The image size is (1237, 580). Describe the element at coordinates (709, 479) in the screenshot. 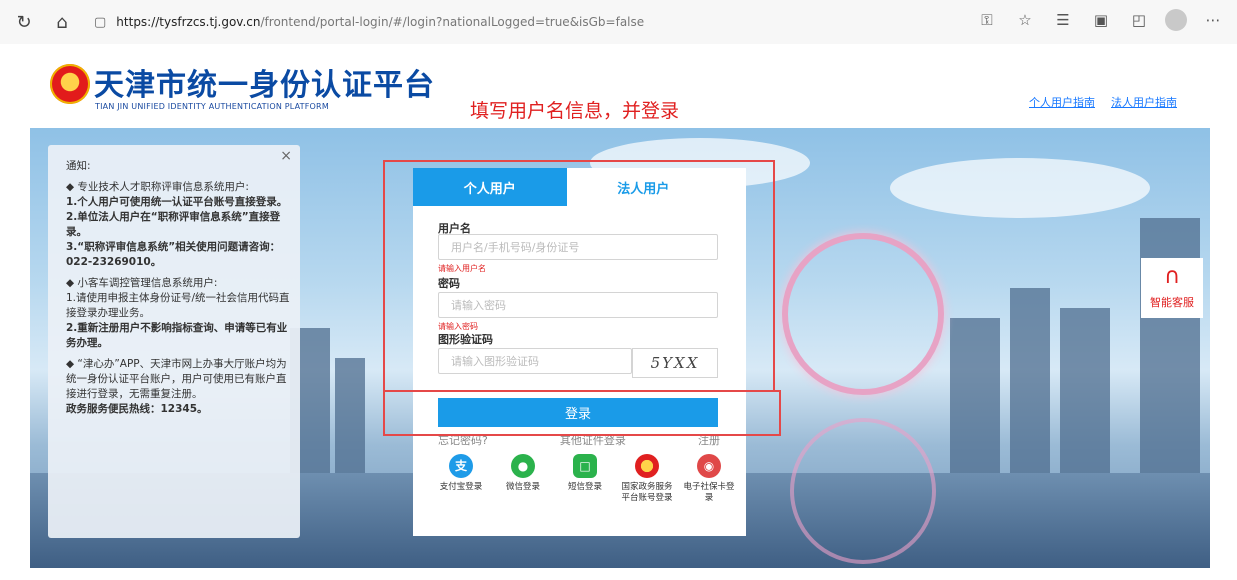

I see `social-security-login-button: ◉ 电子社保卡登录` at that location.